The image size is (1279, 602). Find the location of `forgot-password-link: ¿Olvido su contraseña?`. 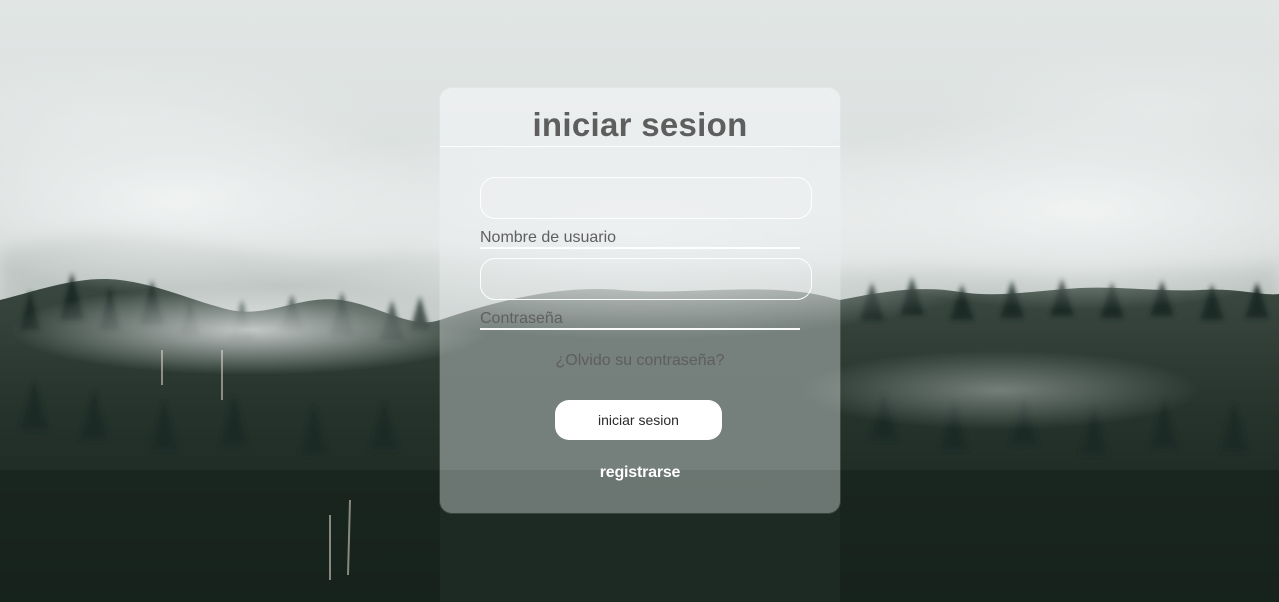

forgot-password-link: ¿Olvido su contraseña? is located at coordinates (640, 361).